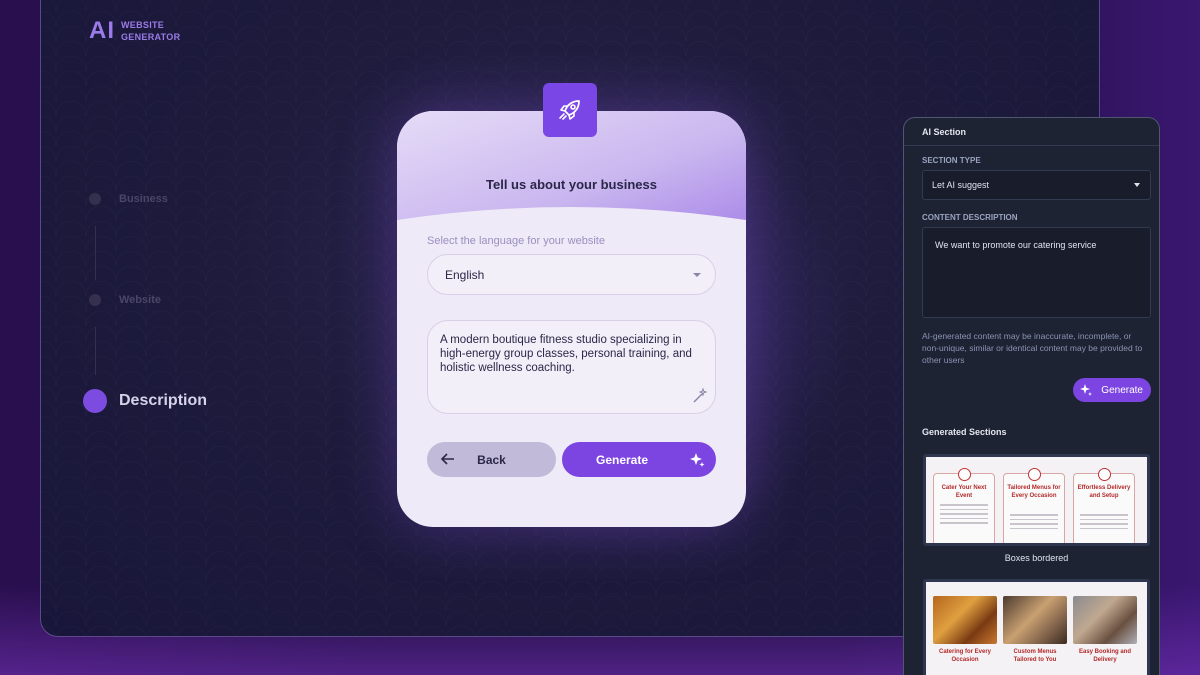 Image resolution: width=1200 pixels, height=675 pixels. Describe the element at coordinates (143, 199) in the screenshot. I see `step-label: Business` at that location.